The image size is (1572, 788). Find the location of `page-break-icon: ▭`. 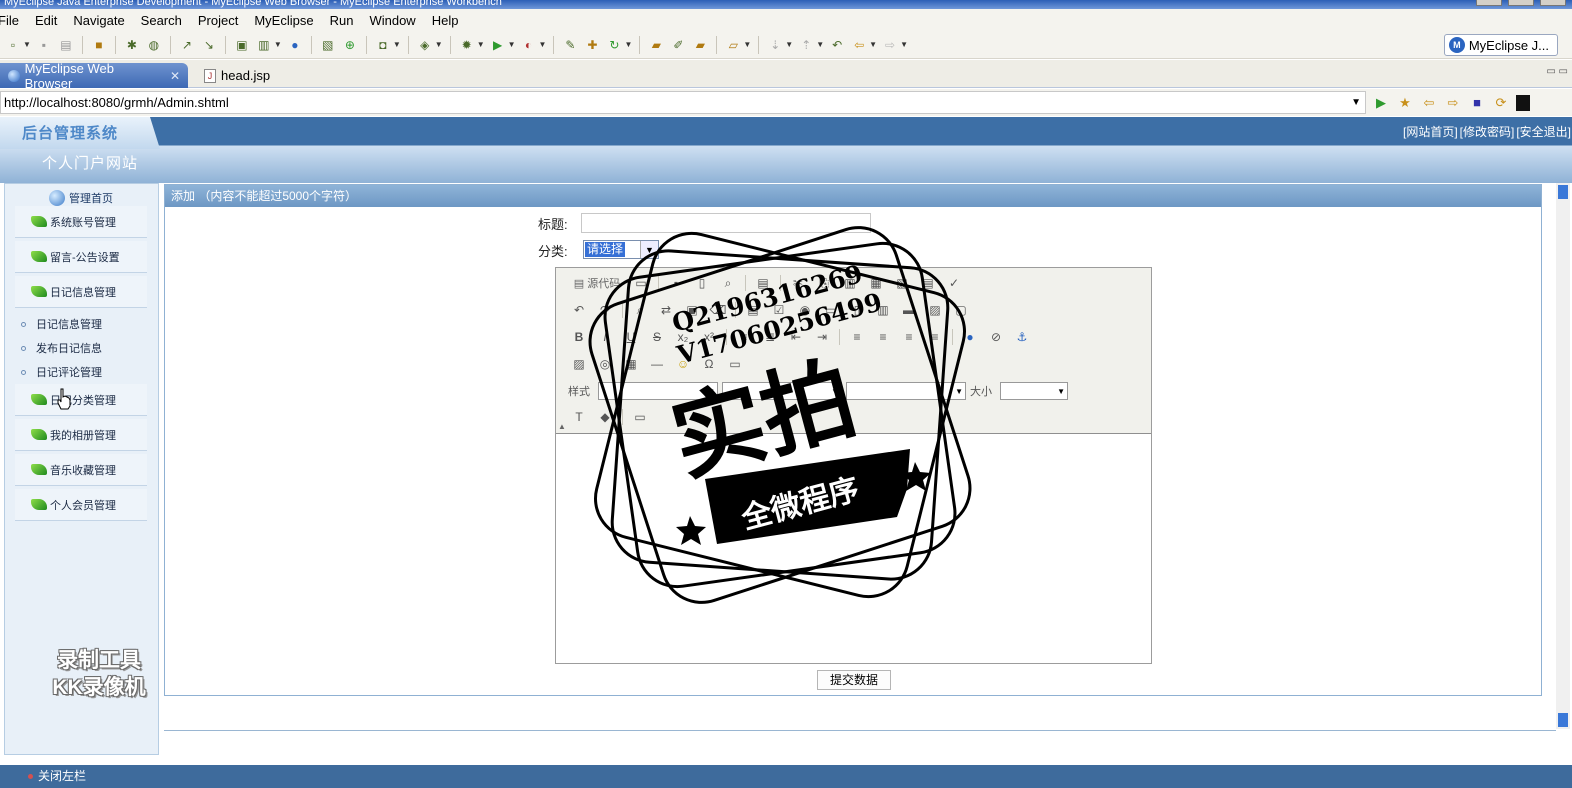

page-break-icon: ▭ is located at coordinates (735, 364).